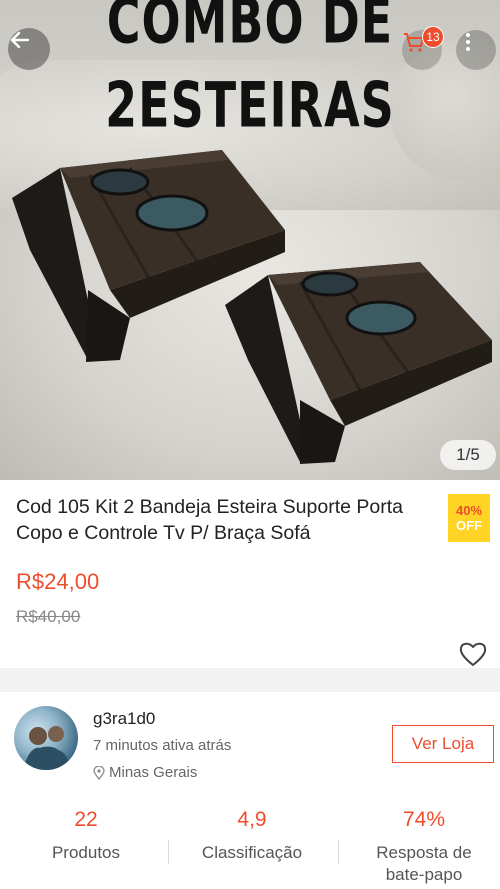  What do you see at coordinates (468, 455) in the screenshot?
I see `image-counter: 1/5` at bounding box center [468, 455].